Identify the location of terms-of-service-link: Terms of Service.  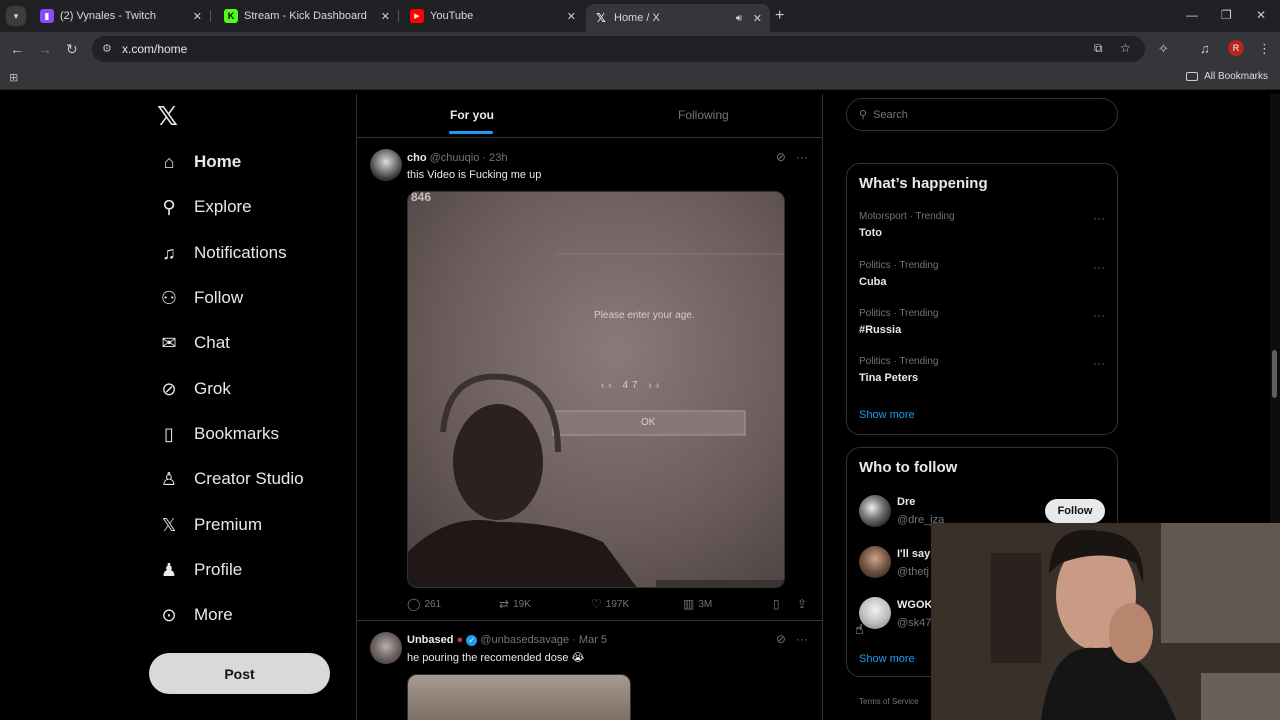
(889, 701).